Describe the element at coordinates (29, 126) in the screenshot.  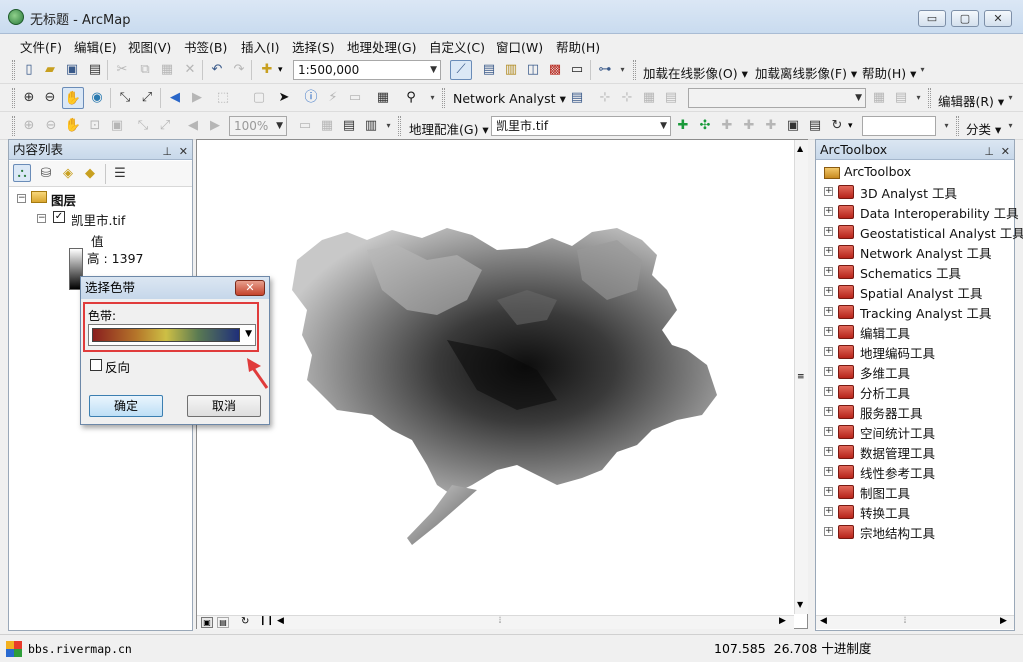
I see `layout-zoom-in-icon: ⊕` at that location.